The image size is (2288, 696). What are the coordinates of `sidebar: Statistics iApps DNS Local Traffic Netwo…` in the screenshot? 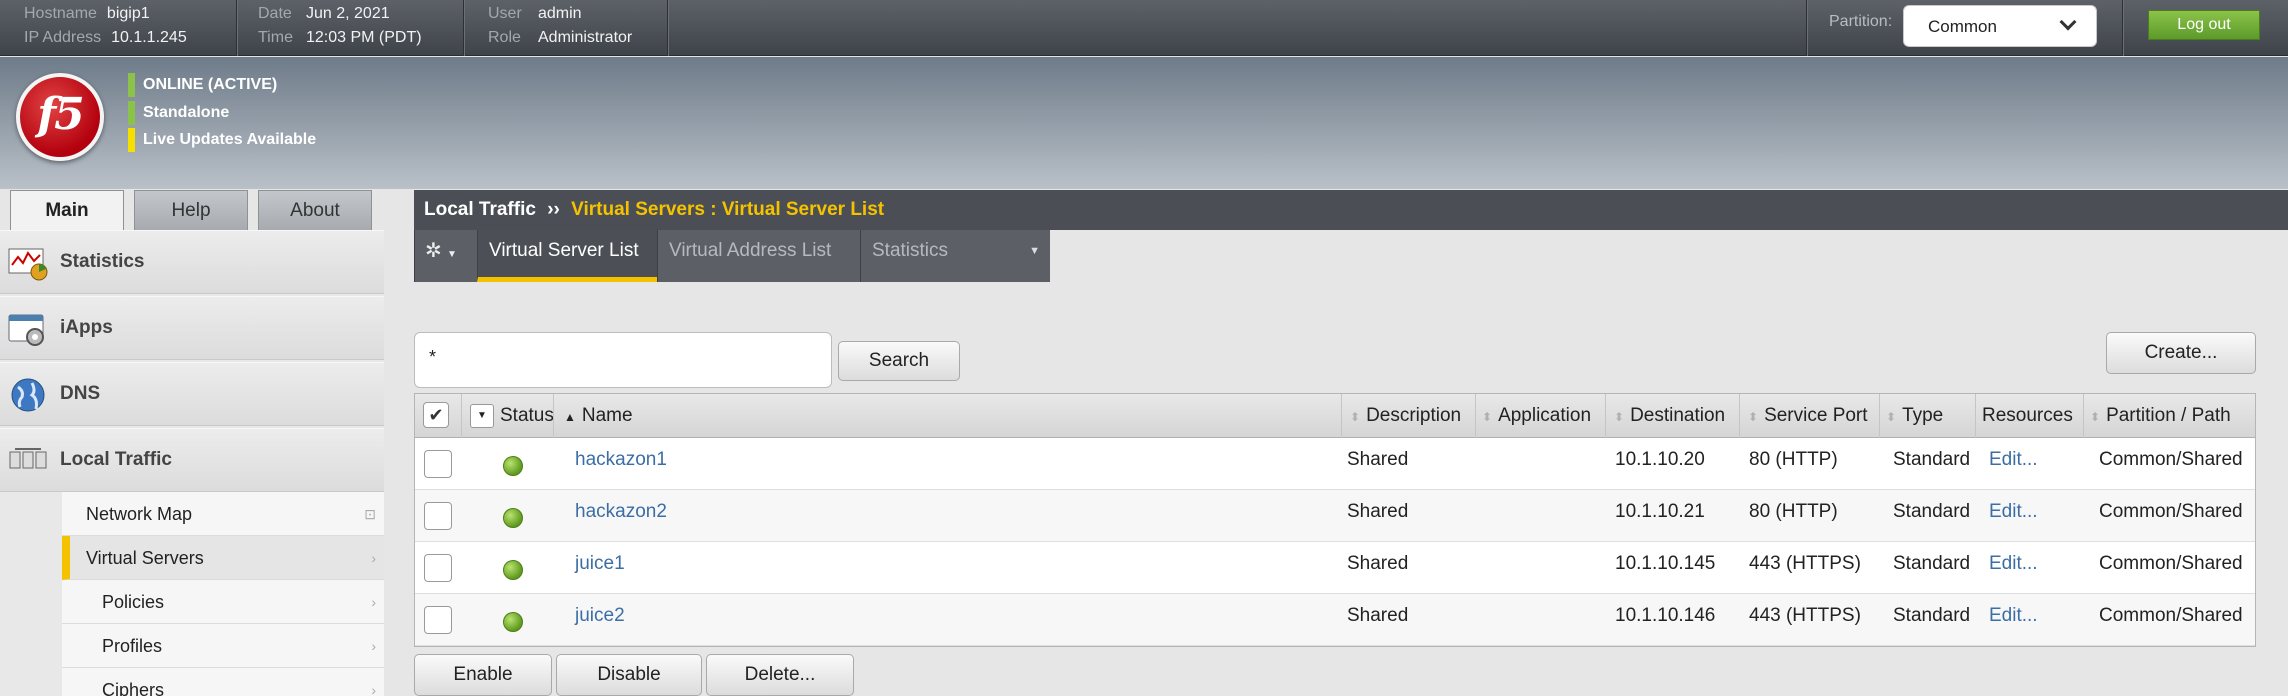 It's located at (192, 463).